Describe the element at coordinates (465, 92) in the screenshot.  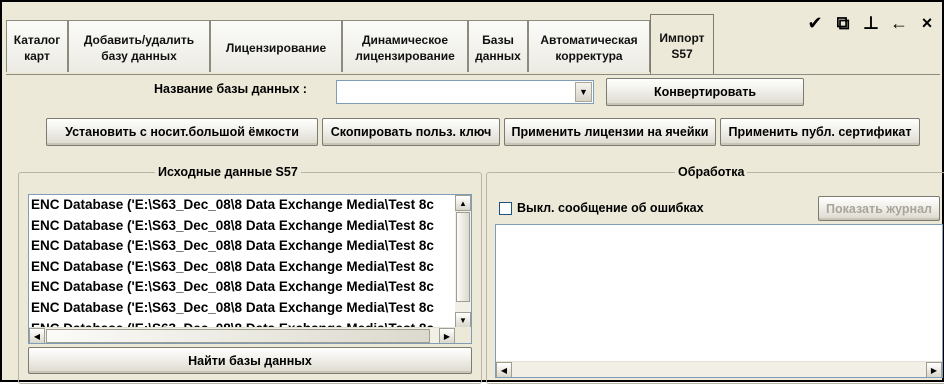
I see `database-name-combo: ▼` at that location.